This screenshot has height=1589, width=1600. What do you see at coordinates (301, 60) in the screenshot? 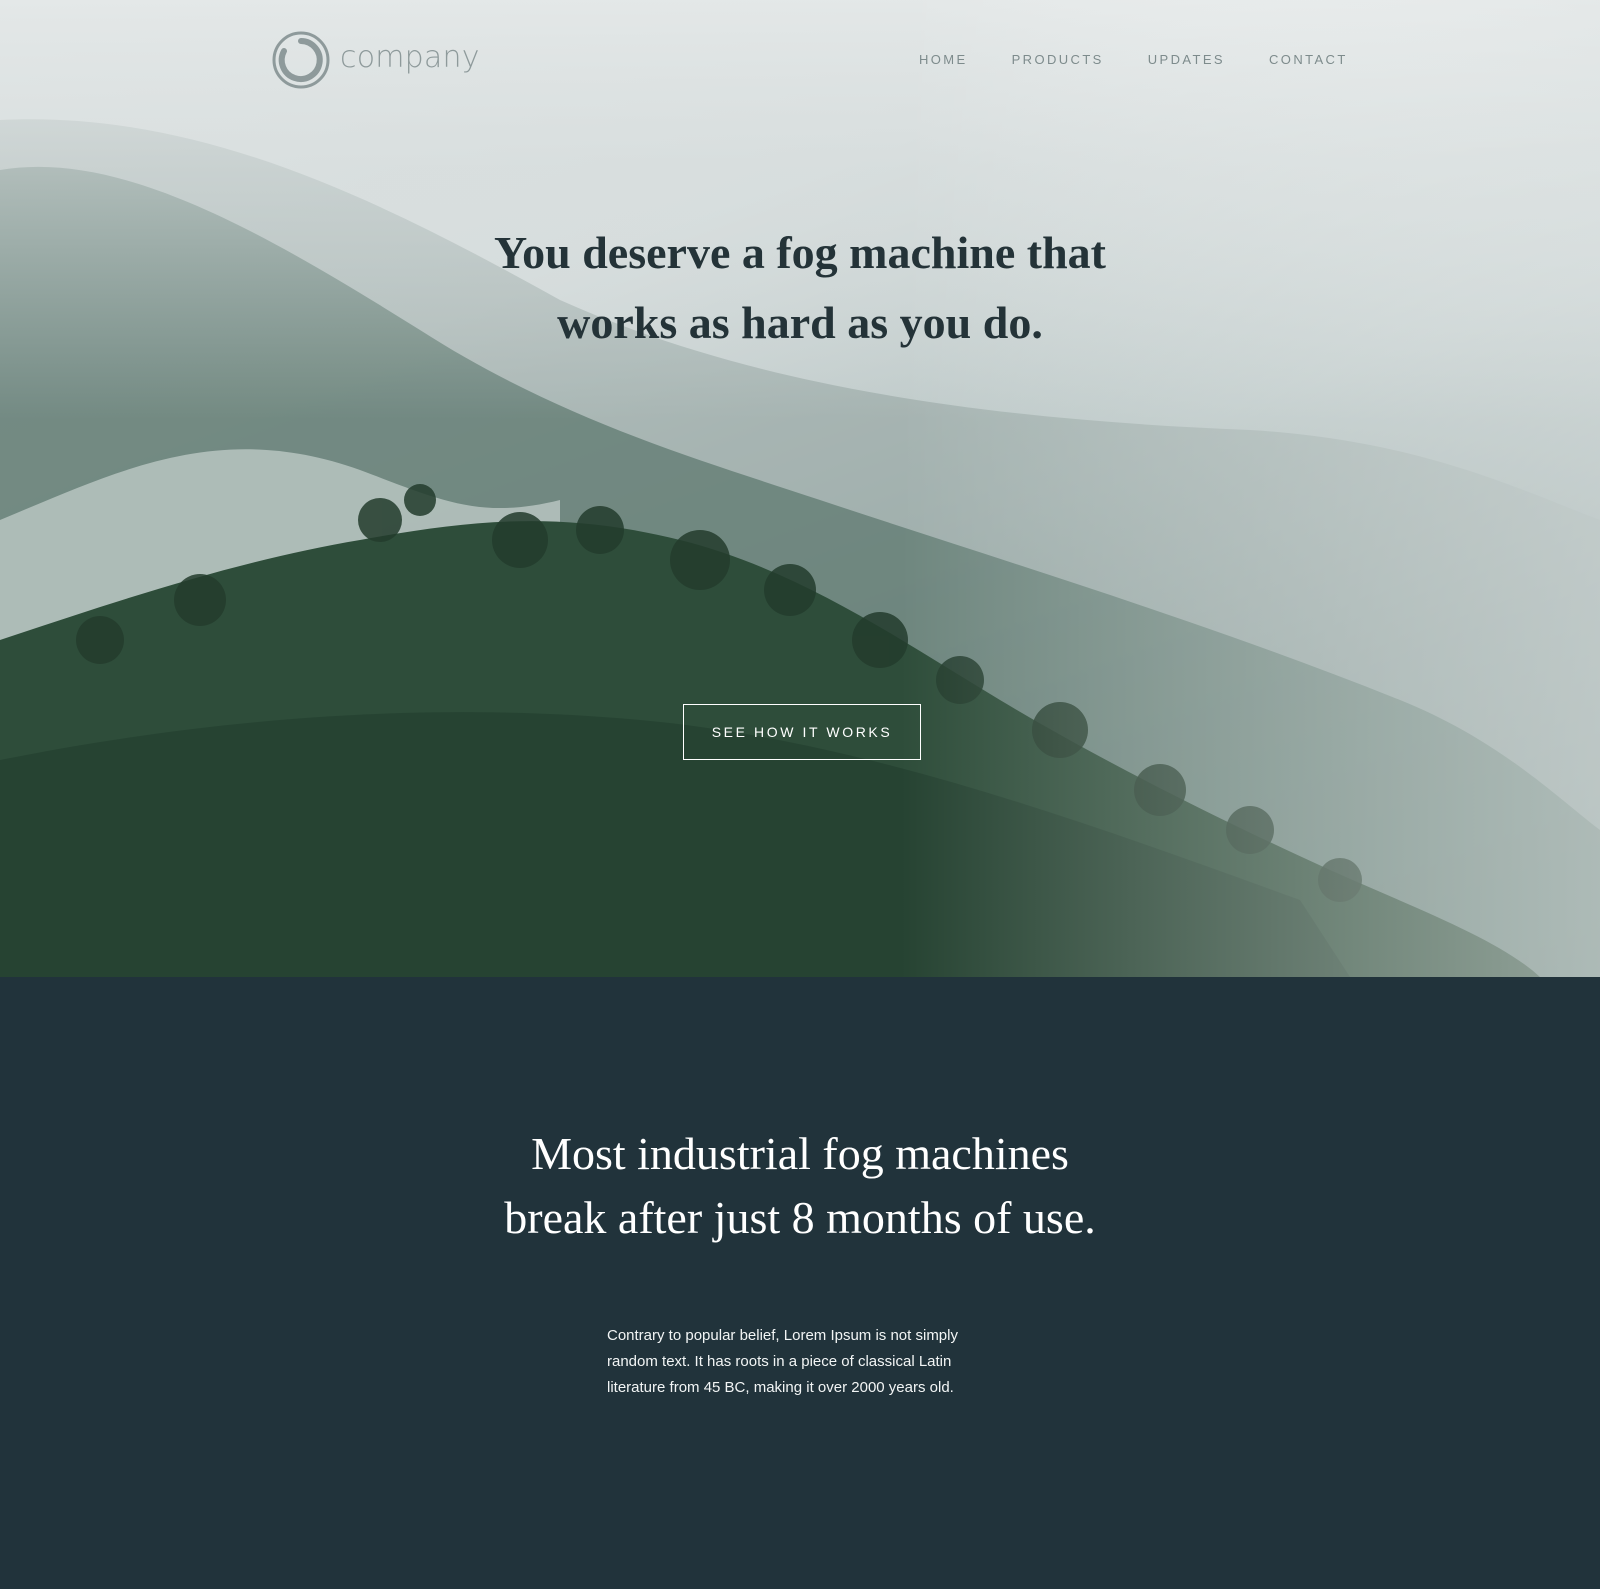
I see `ring-logo-icon` at bounding box center [301, 60].